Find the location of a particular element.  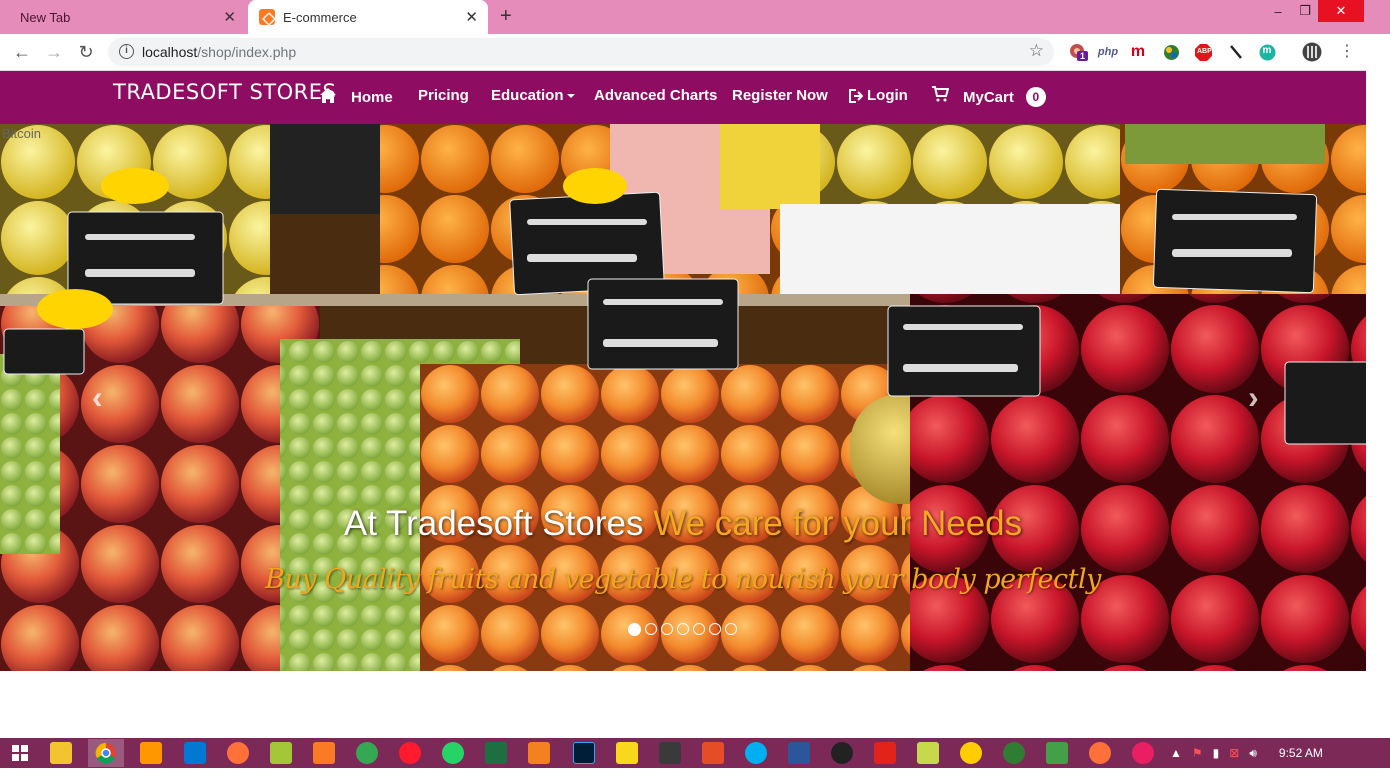

nav-login: Login is located at coordinates (877, 95).